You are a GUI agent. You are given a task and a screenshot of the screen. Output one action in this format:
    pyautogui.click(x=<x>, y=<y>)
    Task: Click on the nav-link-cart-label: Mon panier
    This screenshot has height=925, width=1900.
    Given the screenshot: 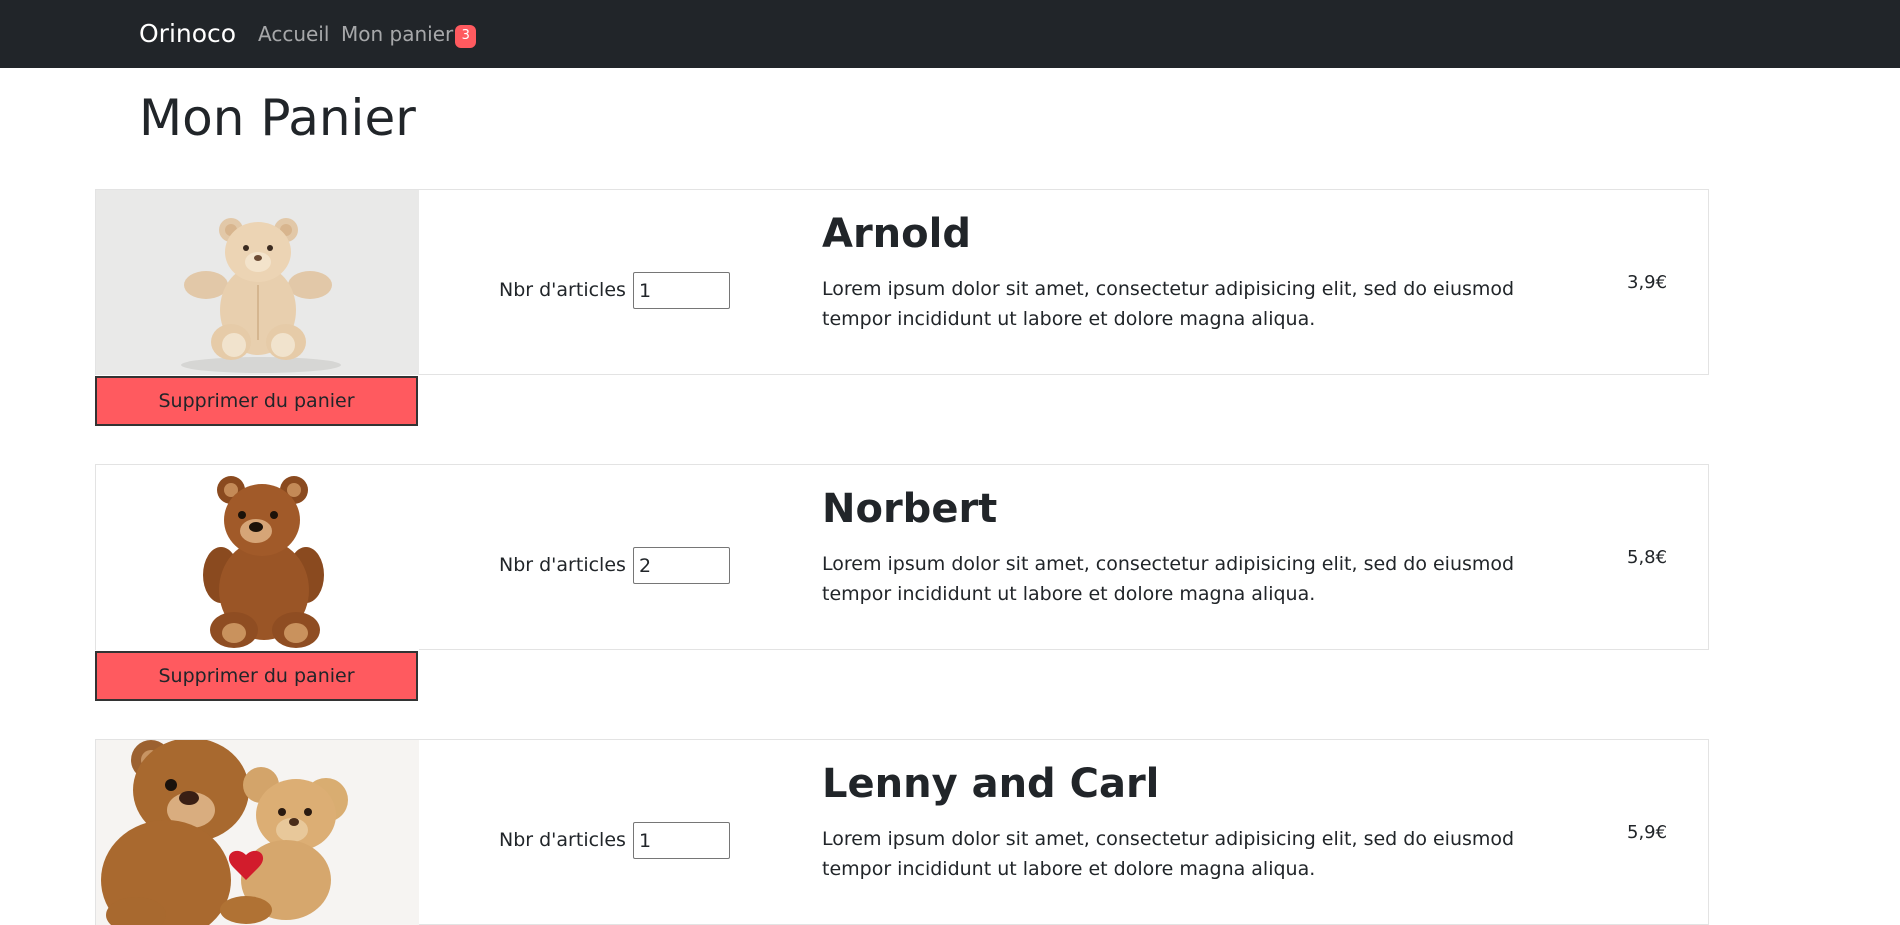 What is the action you would take?
    pyautogui.click(x=397, y=34)
    